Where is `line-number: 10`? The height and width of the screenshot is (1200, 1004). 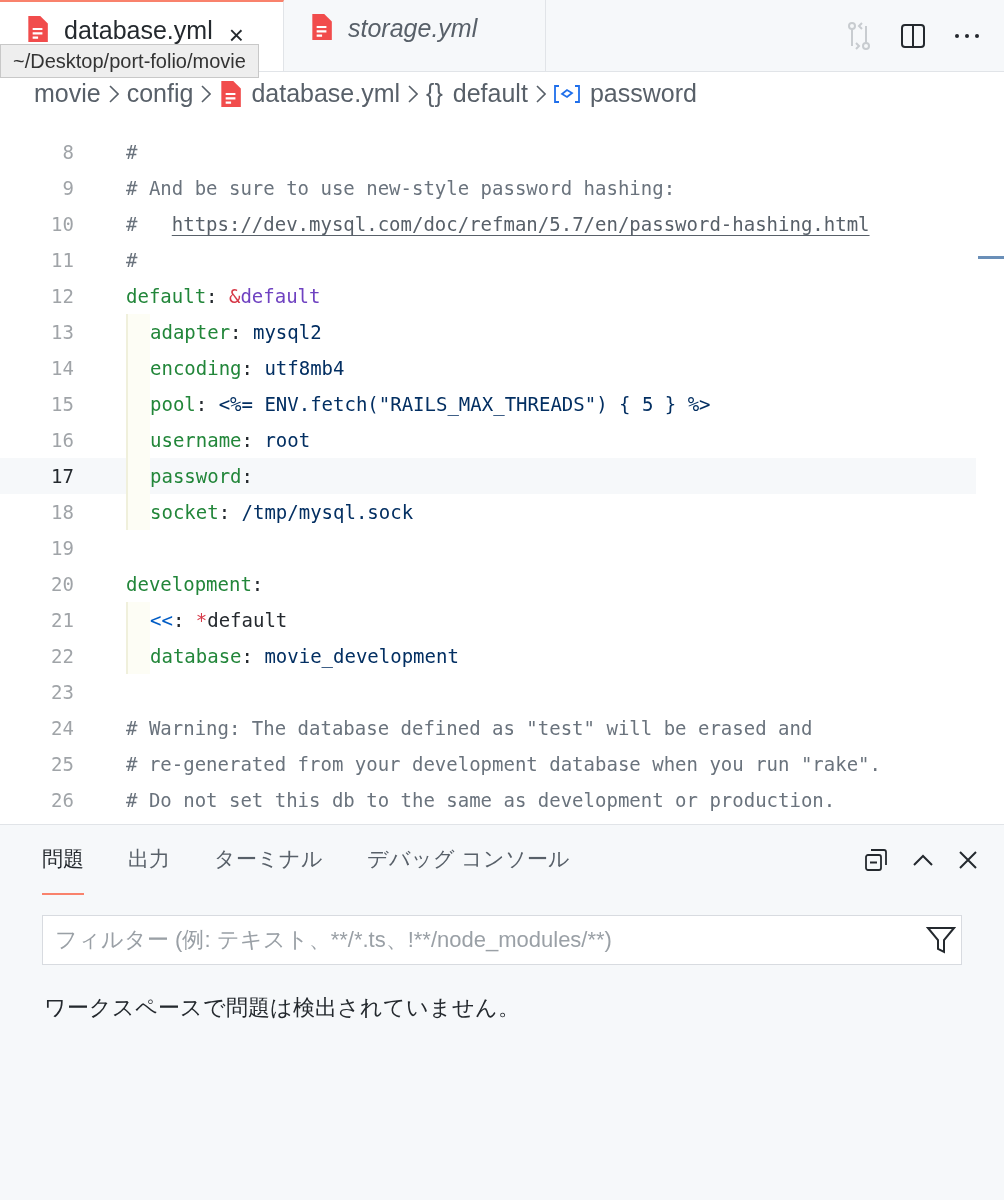
line-number: 10 is located at coordinates (62, 224).